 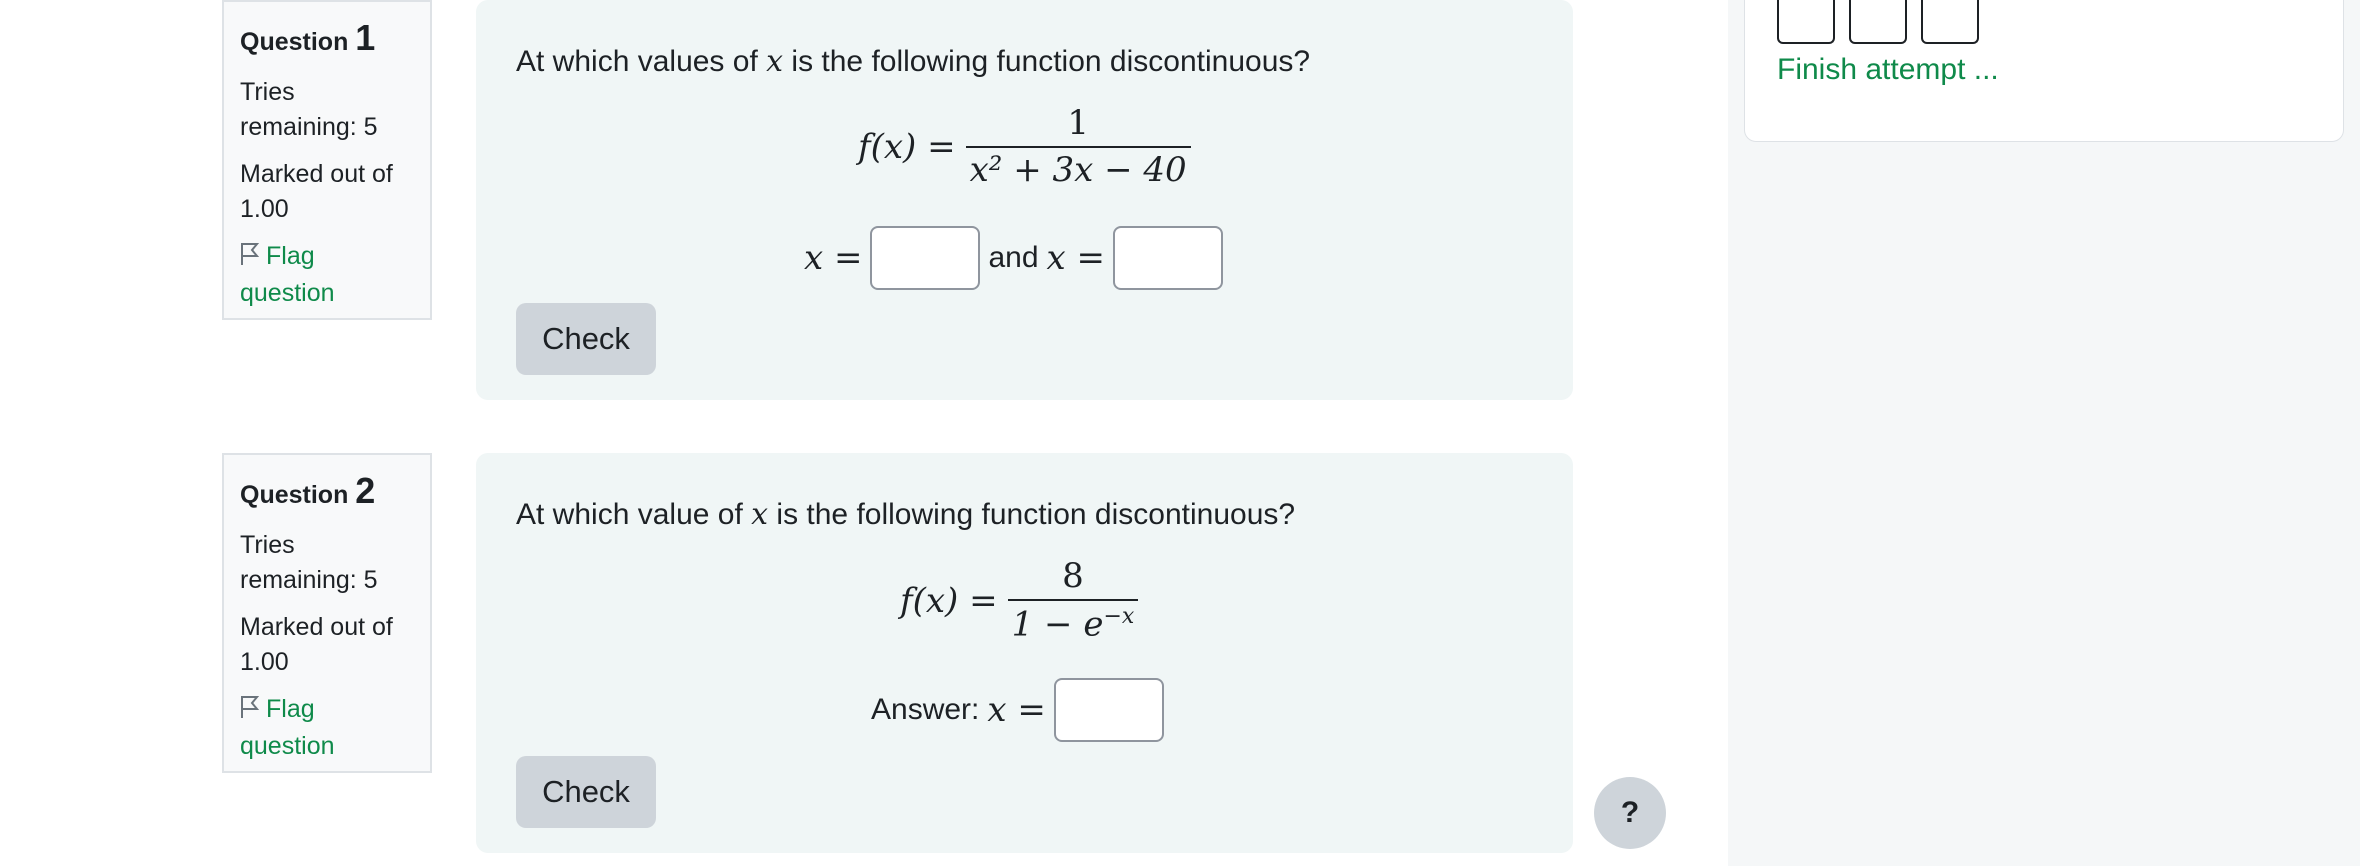 I want to click on question-text-start: At which values of, so click(x=637, y=61).